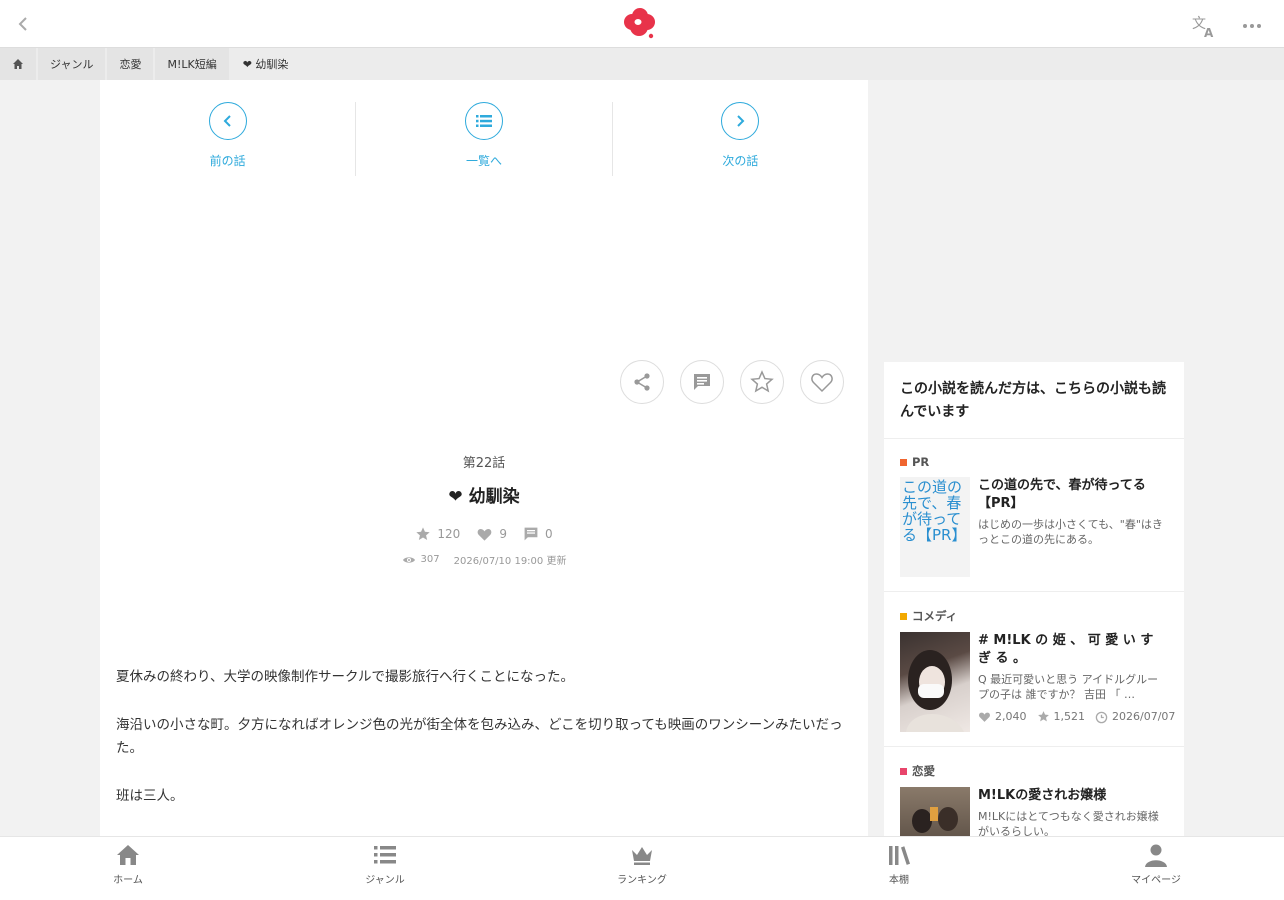 This screenshot has width=1284, height=900. I want to click on tab-mypage: マイページ, so click(1156, 864).